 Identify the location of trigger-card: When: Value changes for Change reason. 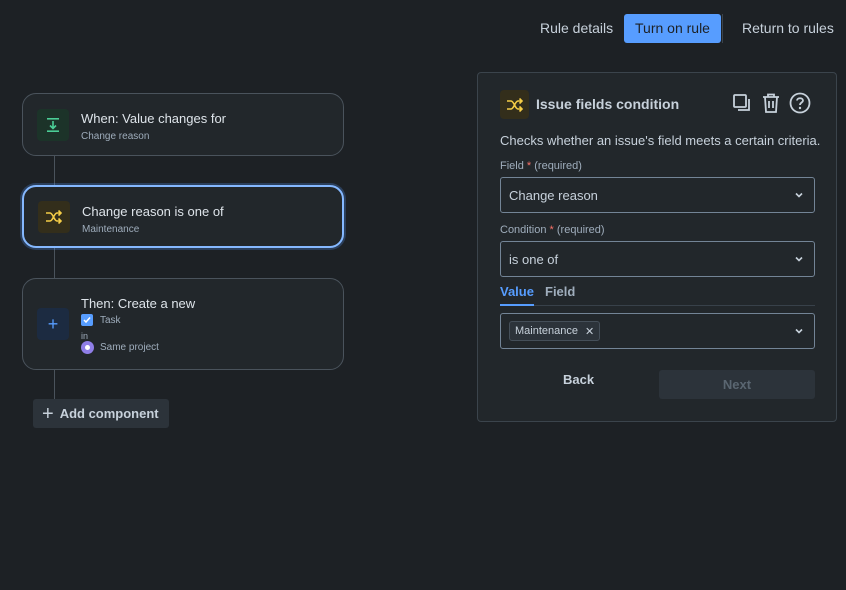
(183, 124).